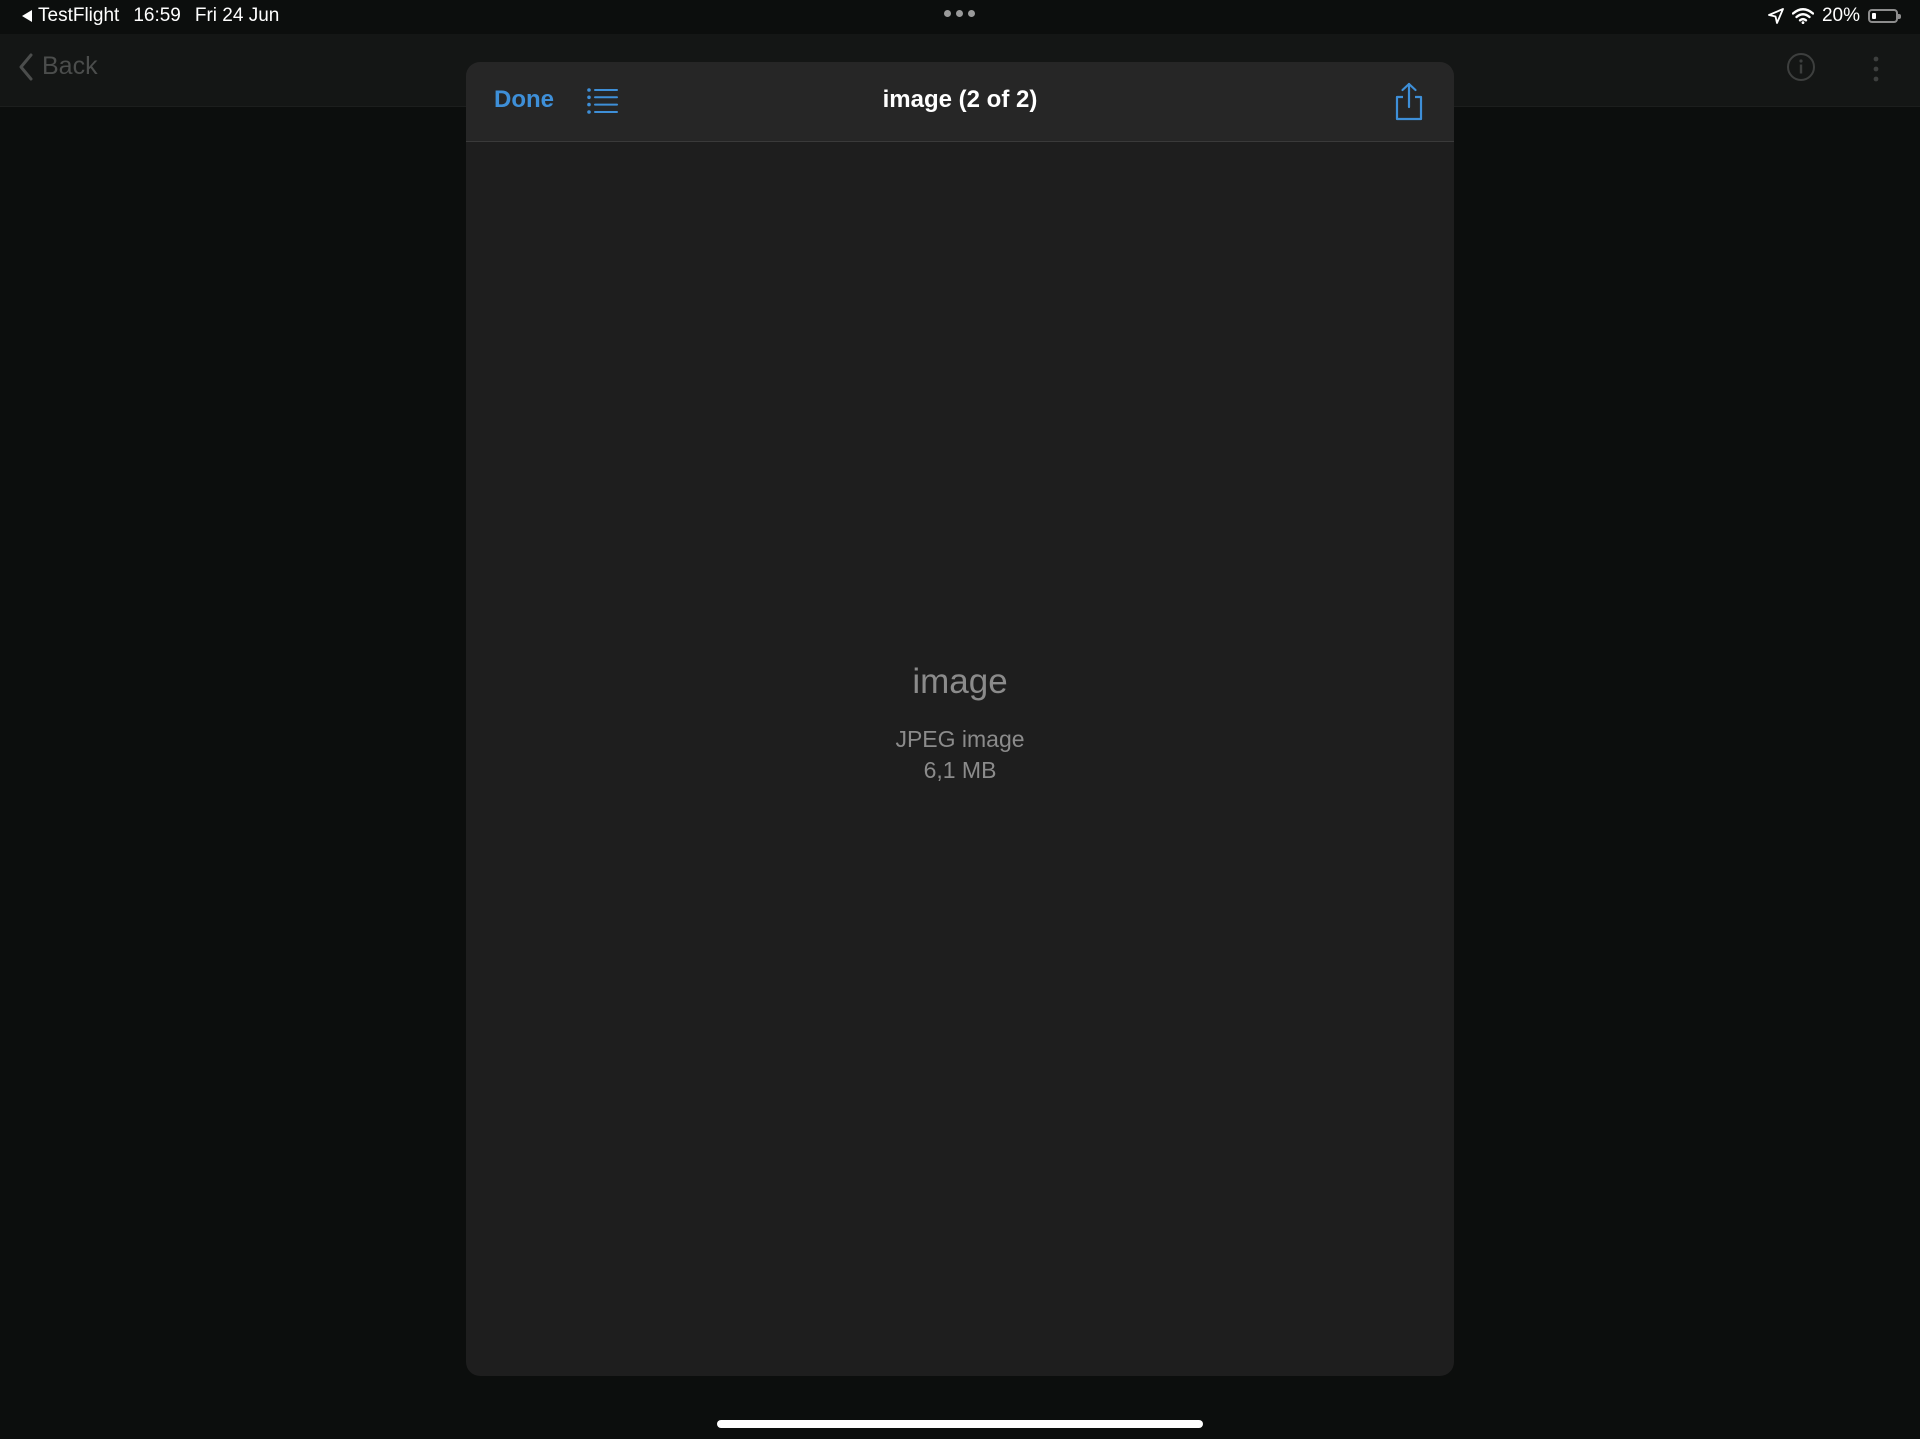 The image size is (1920, 1439). I want to click on wifi-icon, so click(1802, 16).